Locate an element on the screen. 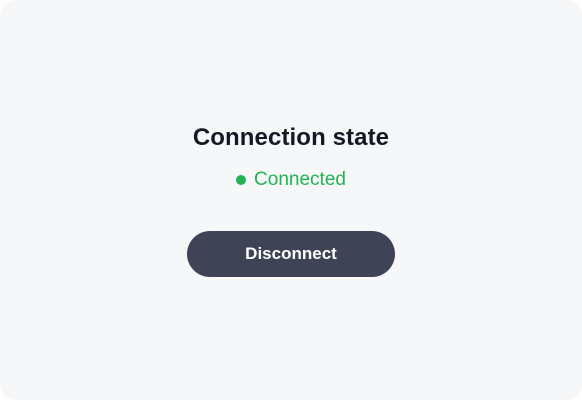 The height and width of the screenshot is (400, 582). status-dot-icon is located at coordinates (241, 180).